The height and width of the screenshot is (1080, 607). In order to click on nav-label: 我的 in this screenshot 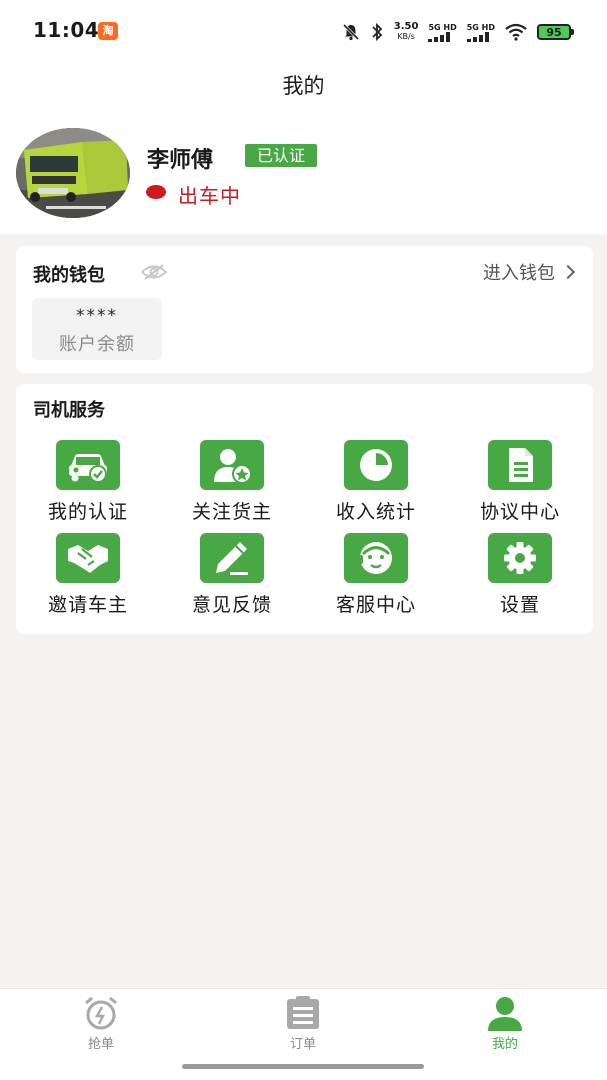, I will do `click(504, 1044)`.